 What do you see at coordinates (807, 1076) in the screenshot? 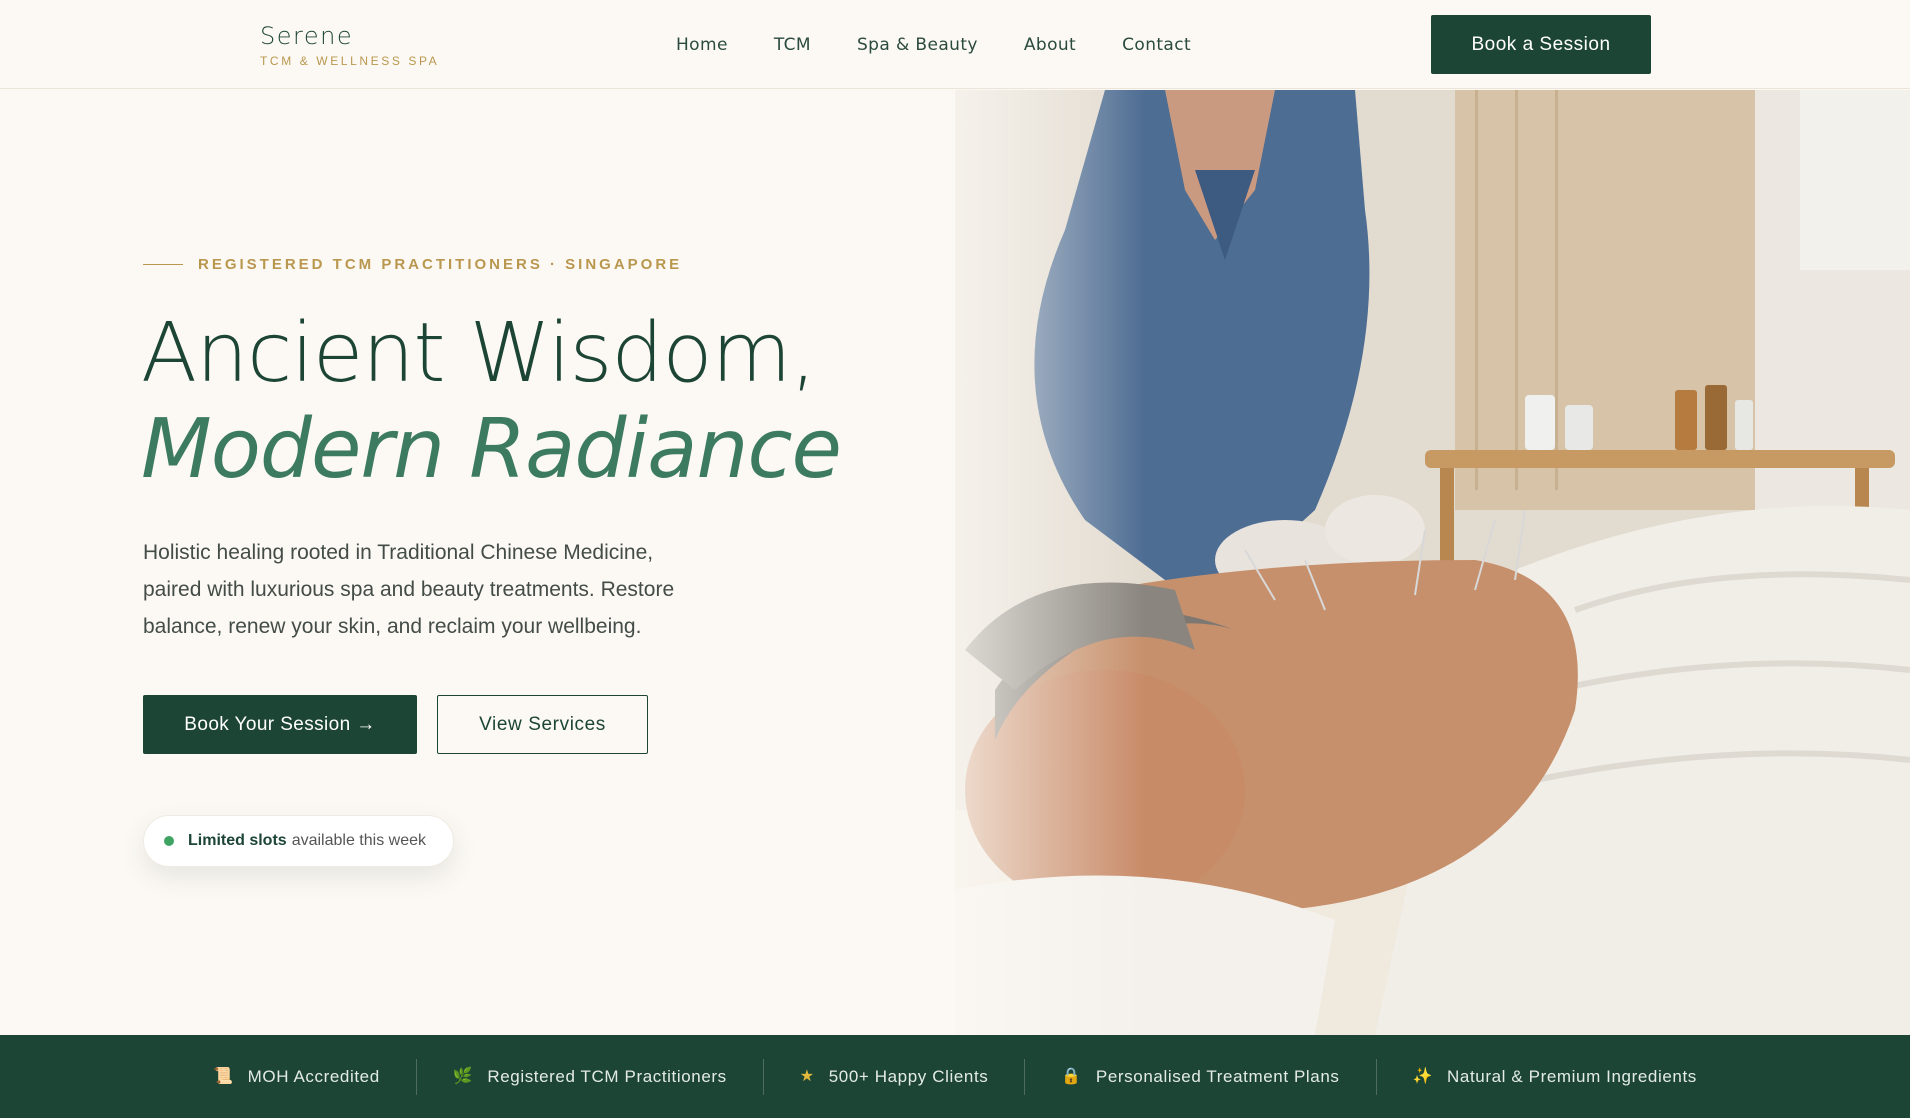
I see `star-icon: ★` at bounding box center [807, 1076].